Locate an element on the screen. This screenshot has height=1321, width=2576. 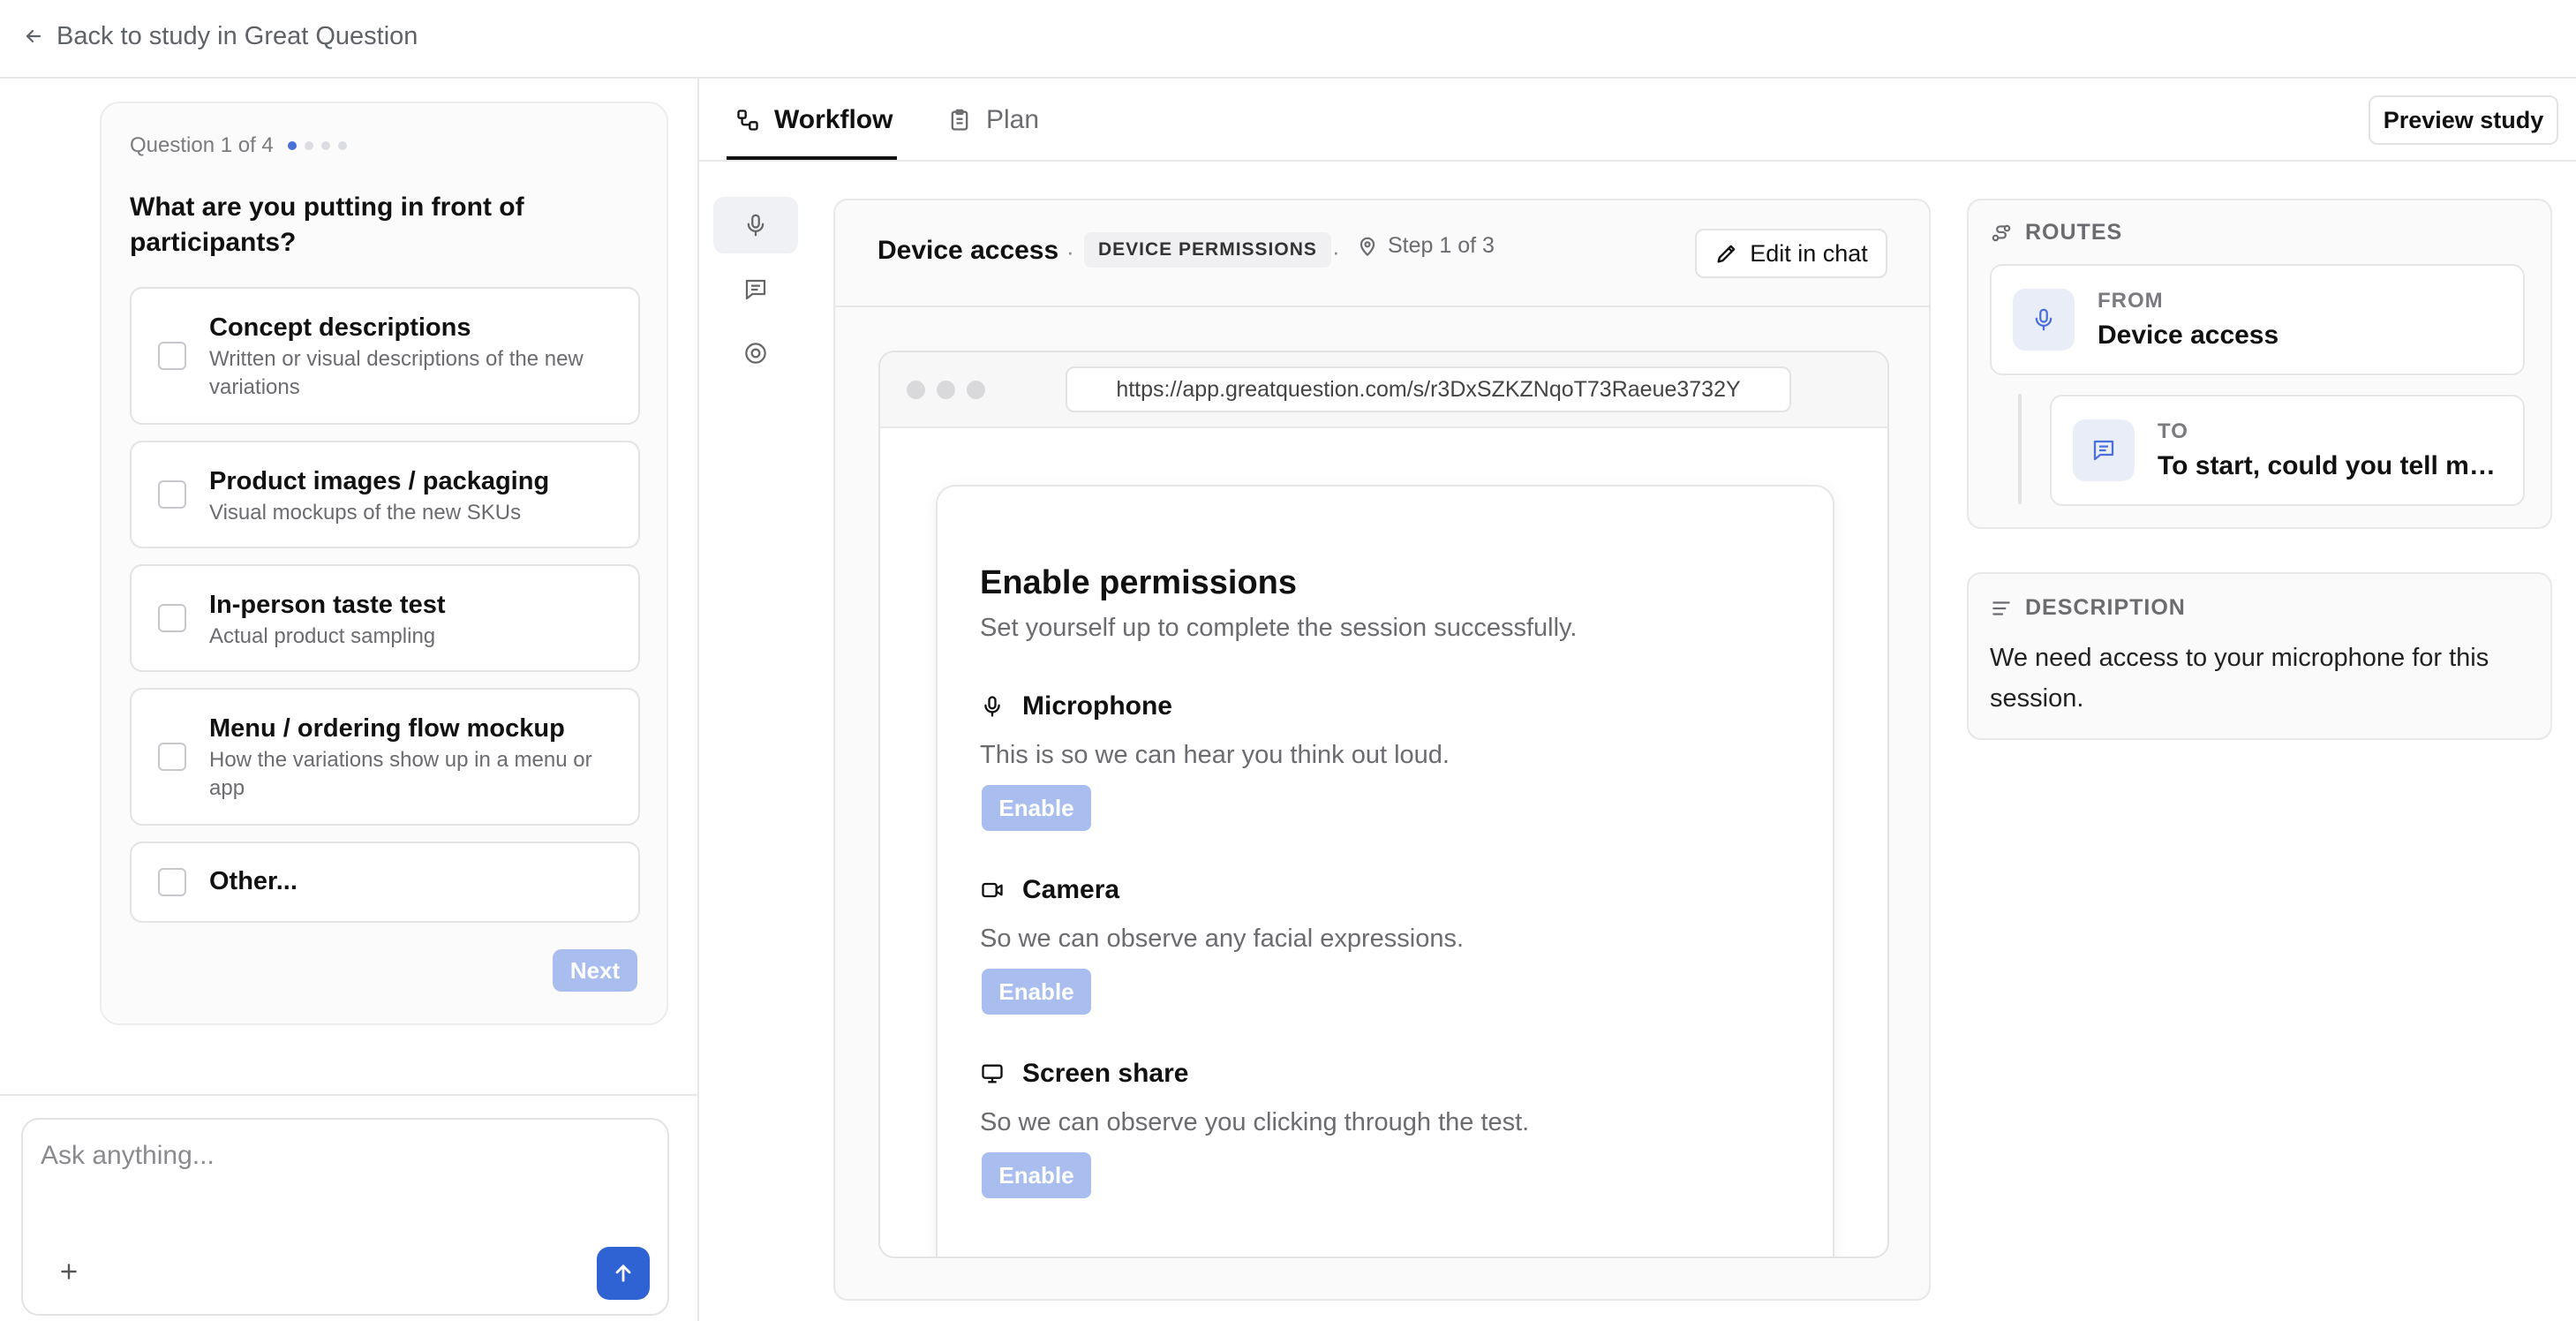
route-from-icon-box is located at coordinates (2044, 320).